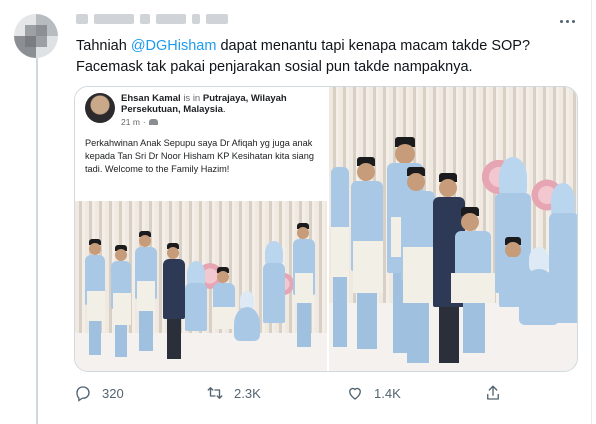 The height and width of the screenshot is (424, 596). Describe the element at coordinates (113, 393) in the screenshot. I see `reply-count: 320` at that location.